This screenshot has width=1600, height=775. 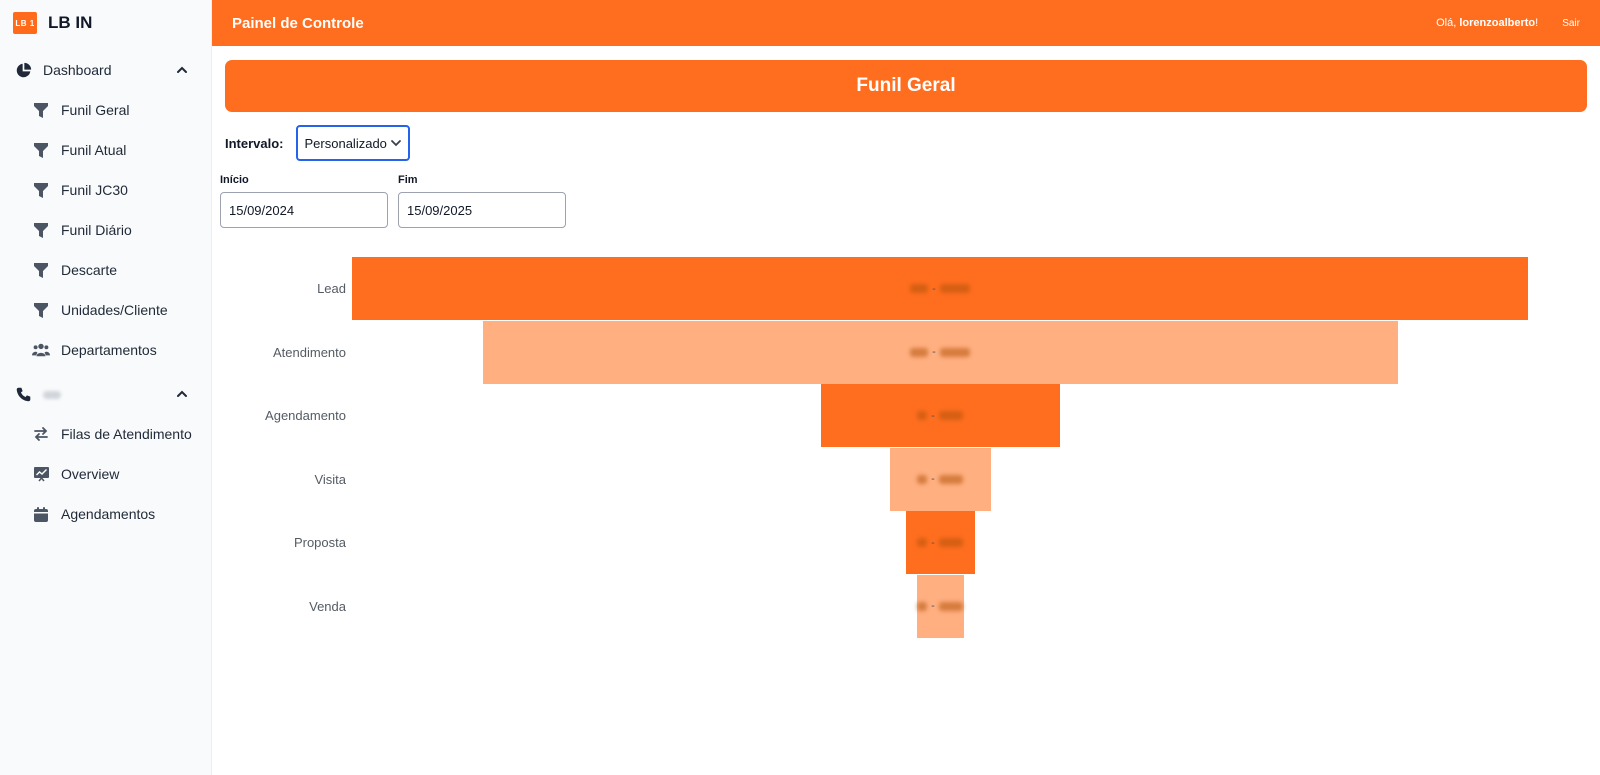 What do you see at coordinates (95, 110) in the screenshot?
I see `sidebar-item-label: Funil Geral` at bounding box center [95, 110].